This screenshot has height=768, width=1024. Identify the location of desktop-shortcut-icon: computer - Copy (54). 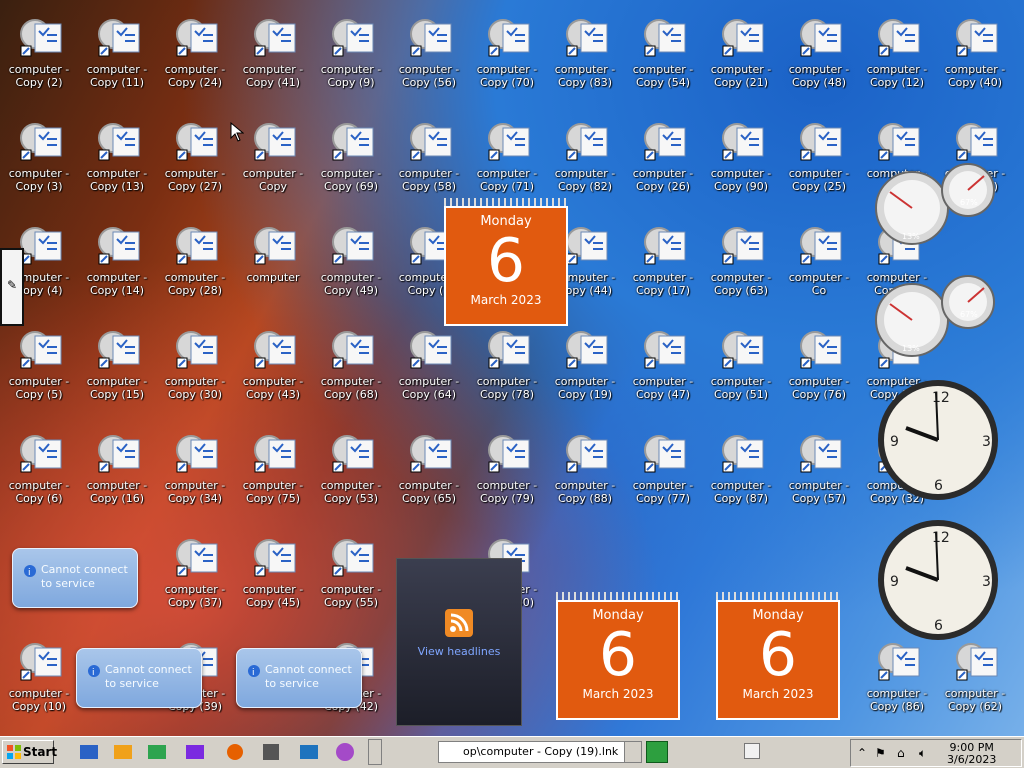
(663, 54).